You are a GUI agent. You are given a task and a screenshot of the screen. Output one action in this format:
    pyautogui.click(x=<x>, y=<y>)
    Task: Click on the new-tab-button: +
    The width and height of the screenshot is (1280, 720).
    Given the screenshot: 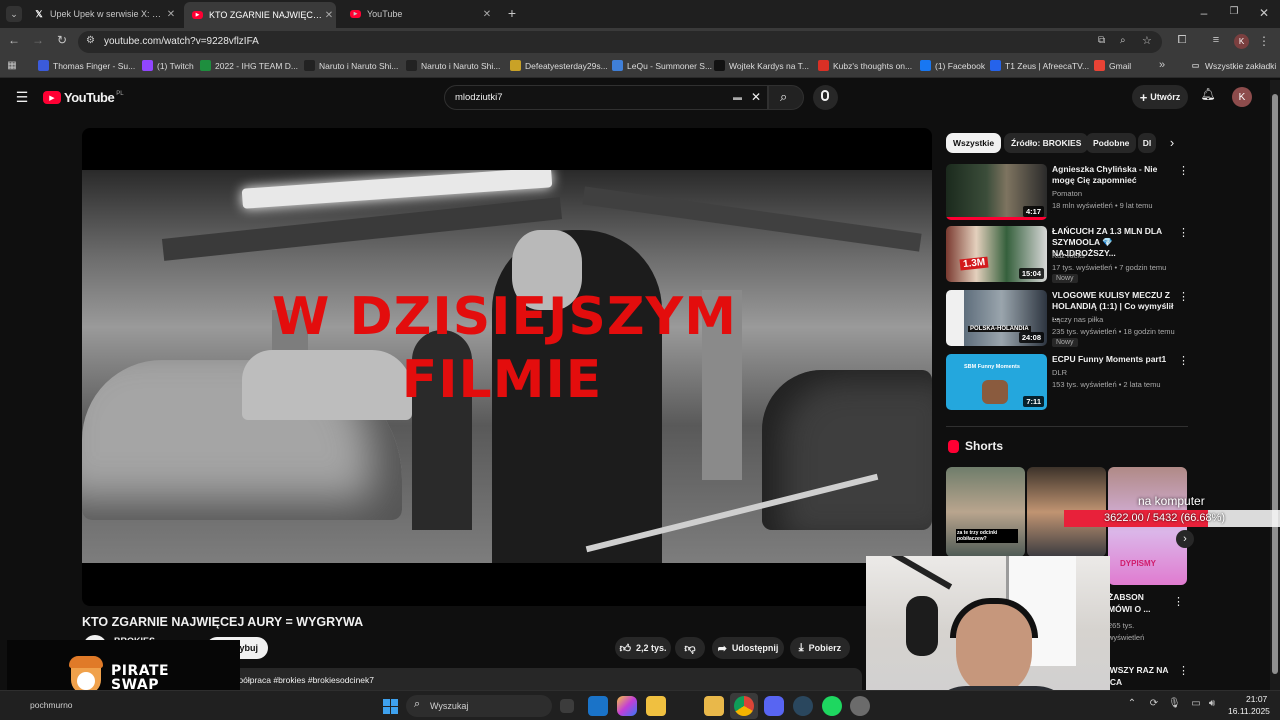 What is the action you would take?
    pyautogui.click(x=512, y=13)
    